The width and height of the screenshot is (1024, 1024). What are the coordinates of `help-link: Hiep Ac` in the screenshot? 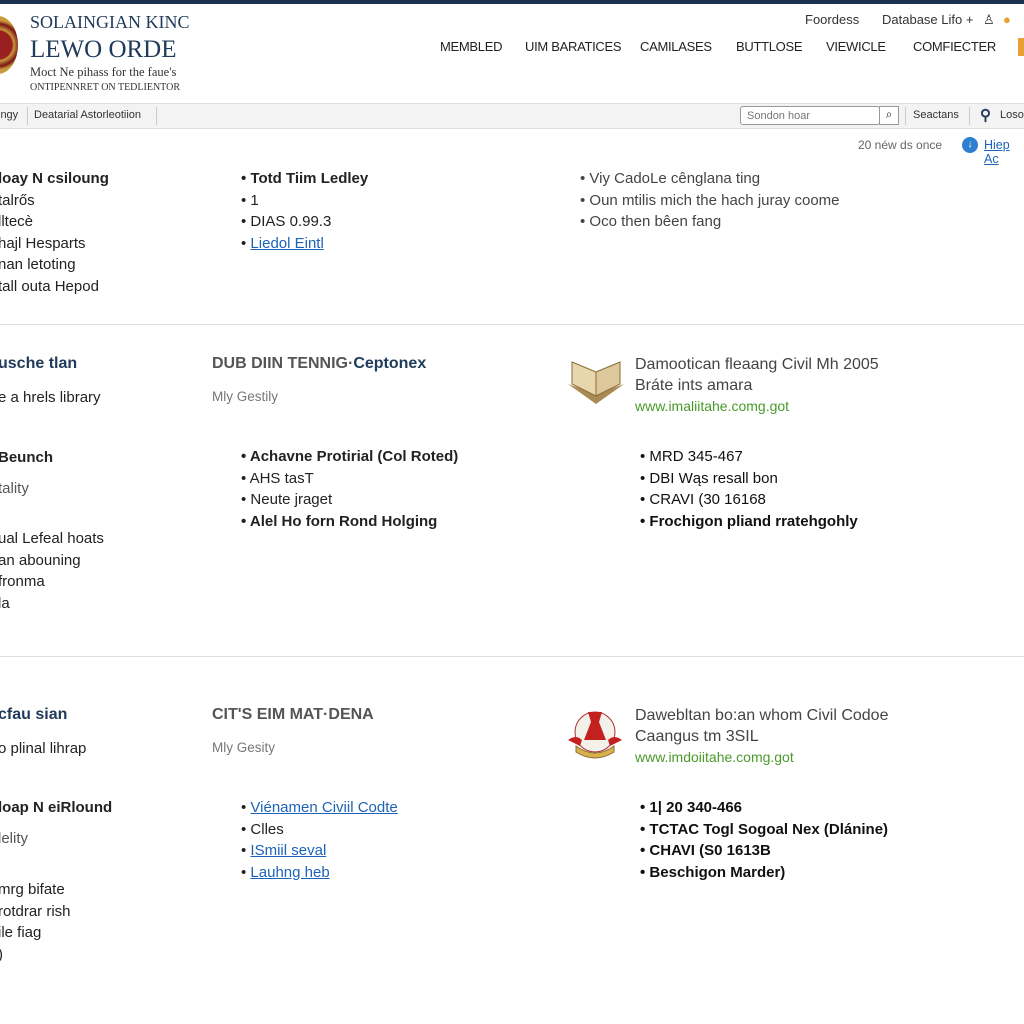 It's located at (1004, 152).